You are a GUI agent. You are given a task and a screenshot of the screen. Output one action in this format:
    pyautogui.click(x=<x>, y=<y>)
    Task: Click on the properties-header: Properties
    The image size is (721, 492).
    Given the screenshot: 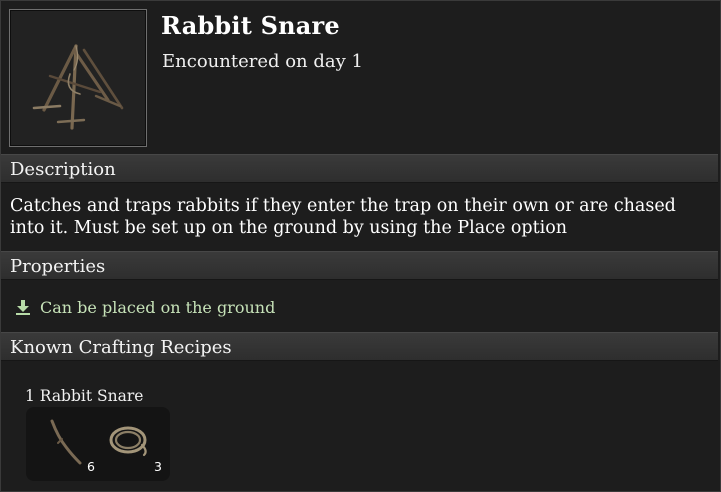 What is the action you would take?
    pyautogui.click(x=359, y=265)
    